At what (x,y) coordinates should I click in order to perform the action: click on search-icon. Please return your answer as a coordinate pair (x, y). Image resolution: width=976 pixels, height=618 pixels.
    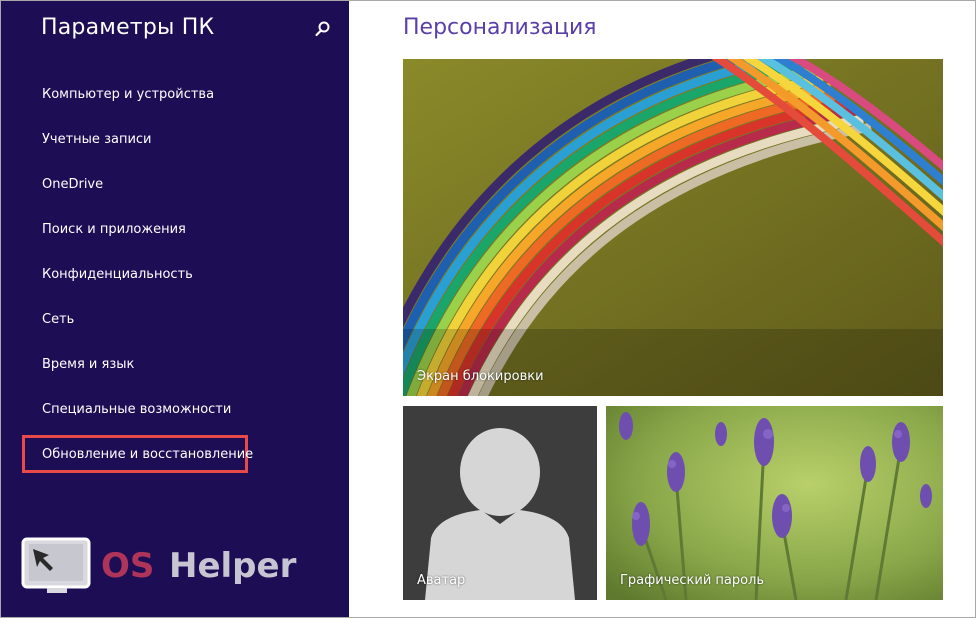
    Looking at the image, I should click on (323, 29).